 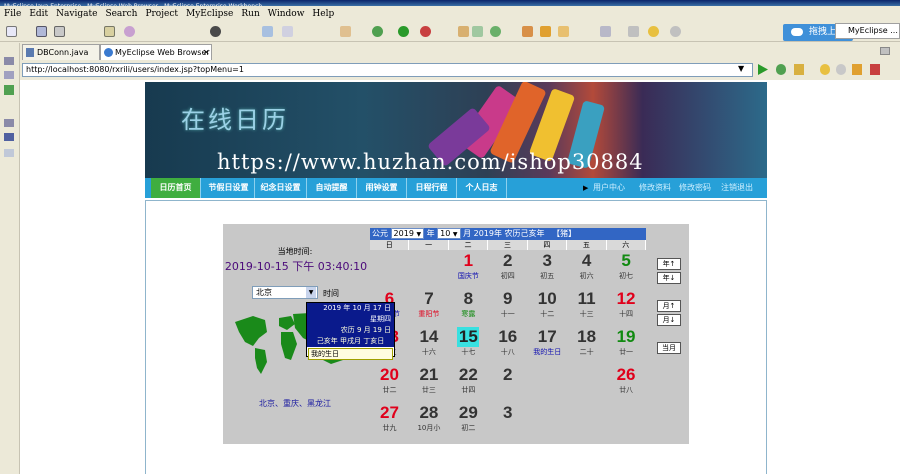 What do you see at coordinates (267, 31) in the screenshot?
I see `open-type-icon` at bounding box center [267, 31].